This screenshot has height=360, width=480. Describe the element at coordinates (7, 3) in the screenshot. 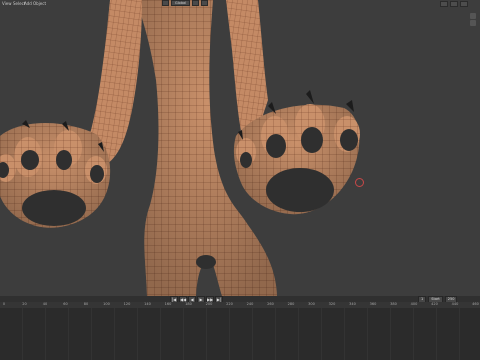

I see `menu-view: View` at that location.